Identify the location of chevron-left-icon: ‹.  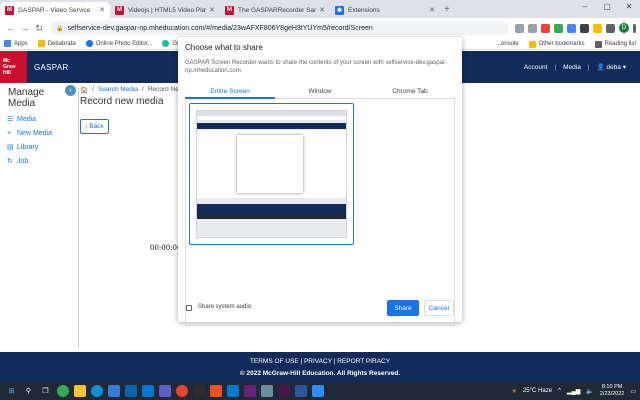
(70, 90).